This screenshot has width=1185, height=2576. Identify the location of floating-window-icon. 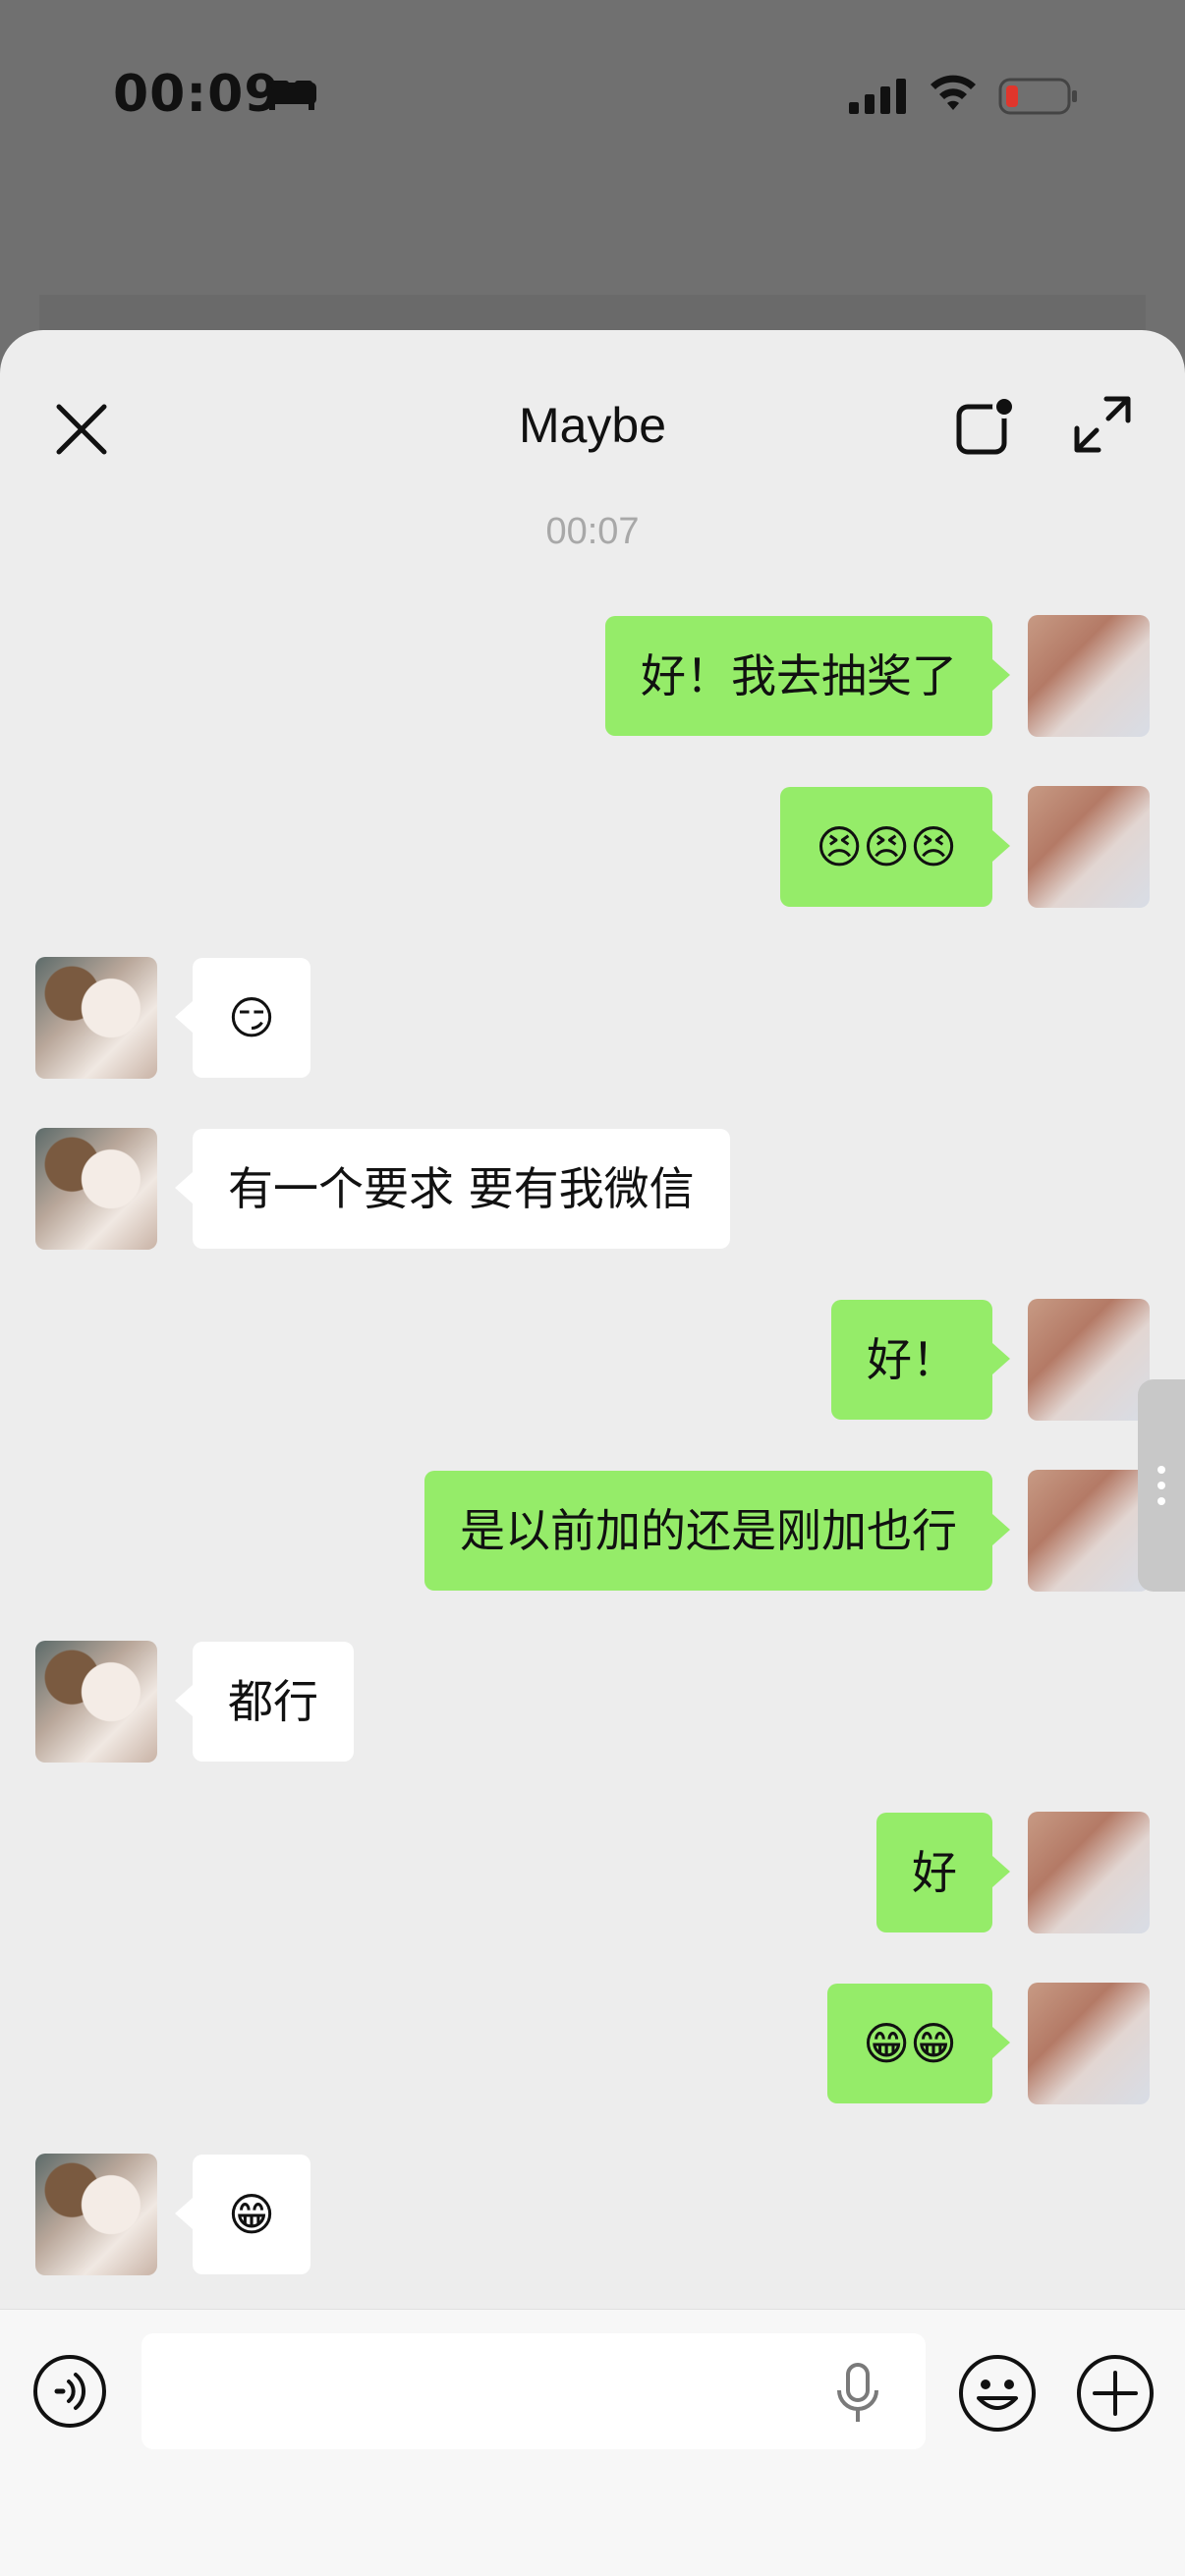
(986, 426).